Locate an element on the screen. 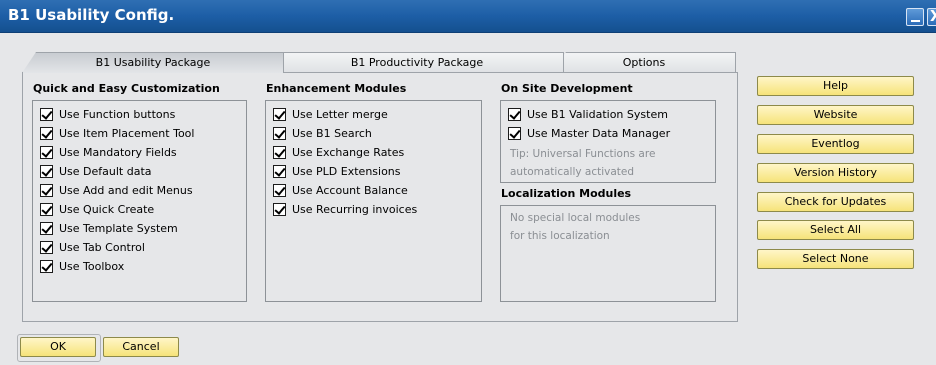 The width and height of the screenshot is (936, 365). tab-b1-usability-package: B1 Usability Package is located at coordinates (153, 62).